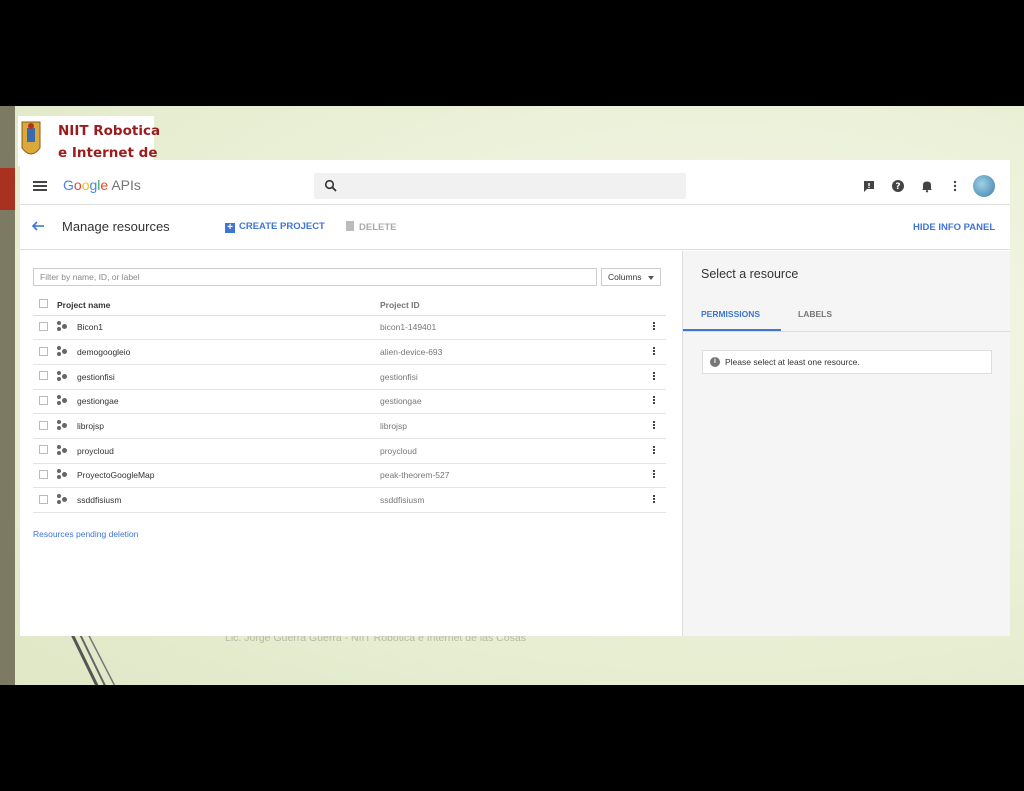 The image size is (1024, 791). Describe the element at coordinates (228, 426) in the screenshot. I see `project-name: librojsp` at that location.